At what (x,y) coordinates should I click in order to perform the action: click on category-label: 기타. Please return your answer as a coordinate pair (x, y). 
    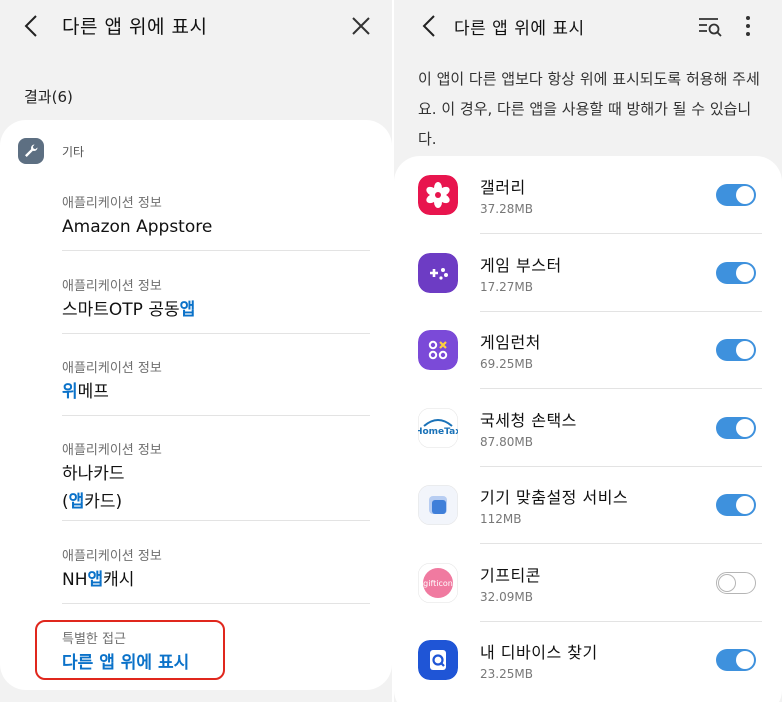
    Looking at the image, I should click on (73, 152).